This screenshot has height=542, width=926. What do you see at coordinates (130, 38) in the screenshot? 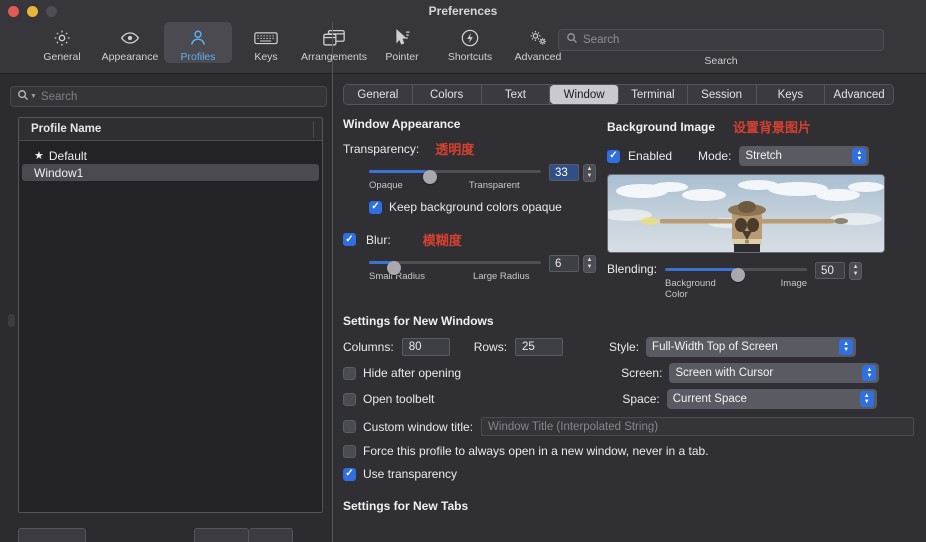
I see `eye-icon` at bounding box center [130, 38].